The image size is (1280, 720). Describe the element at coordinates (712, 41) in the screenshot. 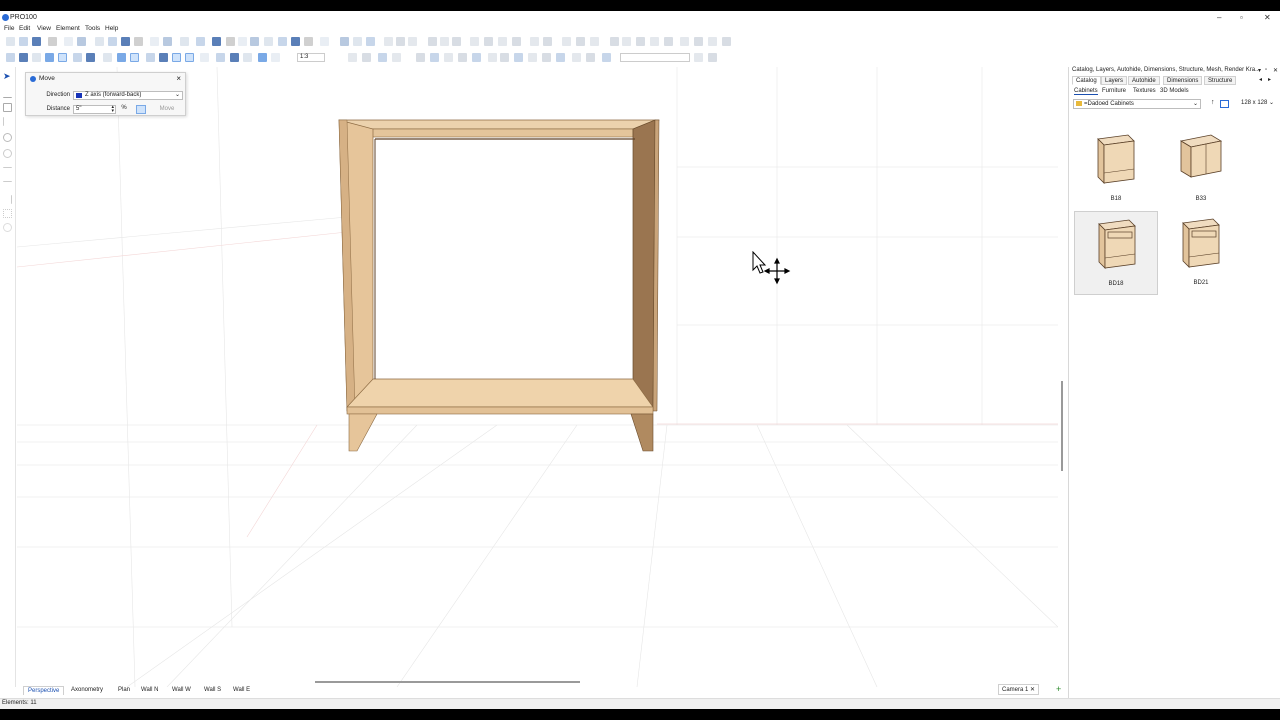

I see `flip-icon` at that location.